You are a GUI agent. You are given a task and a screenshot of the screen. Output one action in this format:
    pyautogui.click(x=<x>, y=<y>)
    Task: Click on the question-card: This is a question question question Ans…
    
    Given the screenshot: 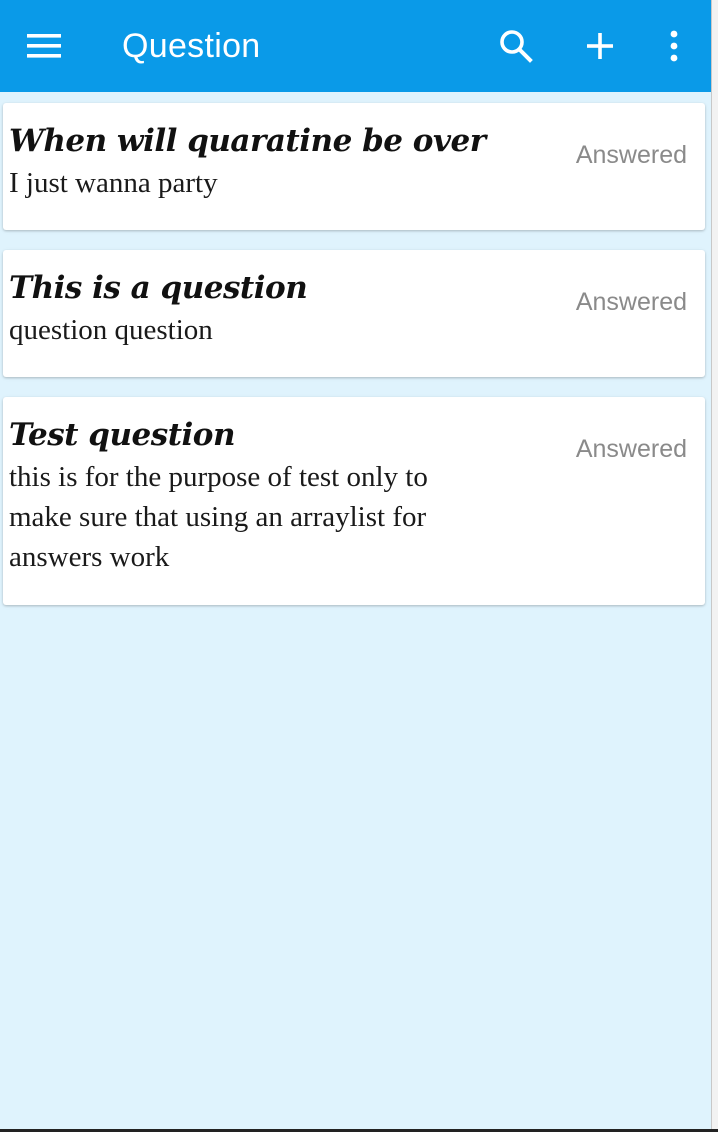 What is the action you would take?
    pyautogui.click(x=354, y=313)
    